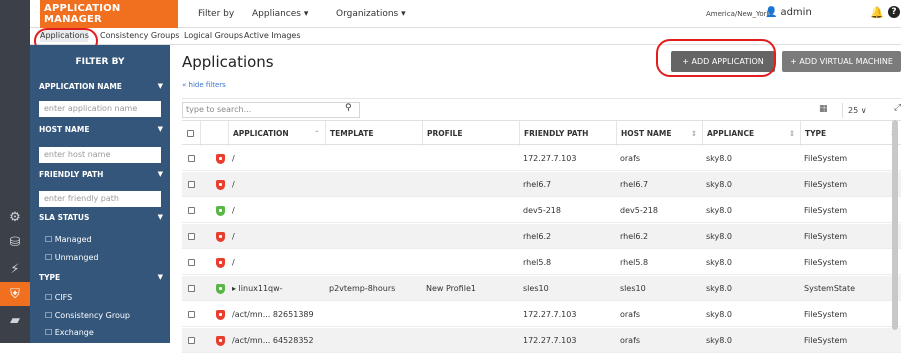  I want to click on expand-icon: ⤢, so click(897, 108).